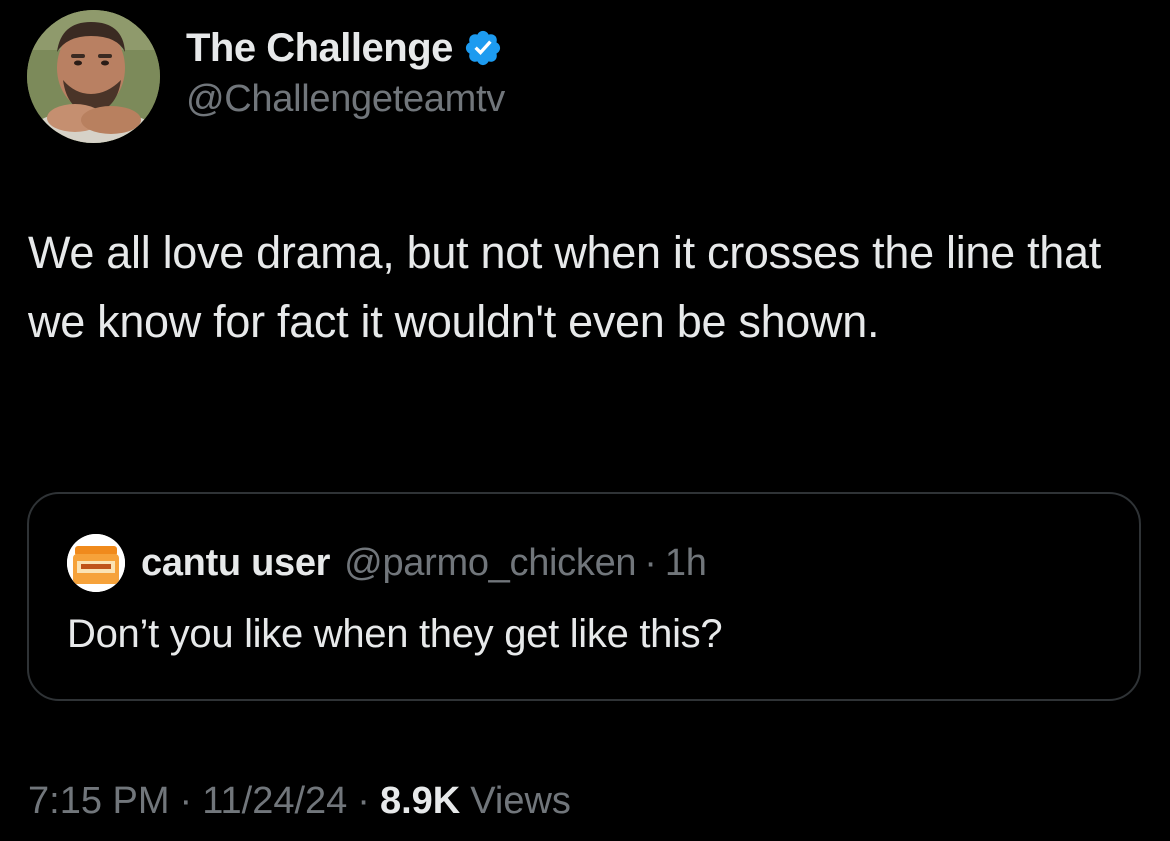 This screenshot has width=1170, height=841. I want to click on quoted-handle: @parmo_chicken, so click(490, 563).